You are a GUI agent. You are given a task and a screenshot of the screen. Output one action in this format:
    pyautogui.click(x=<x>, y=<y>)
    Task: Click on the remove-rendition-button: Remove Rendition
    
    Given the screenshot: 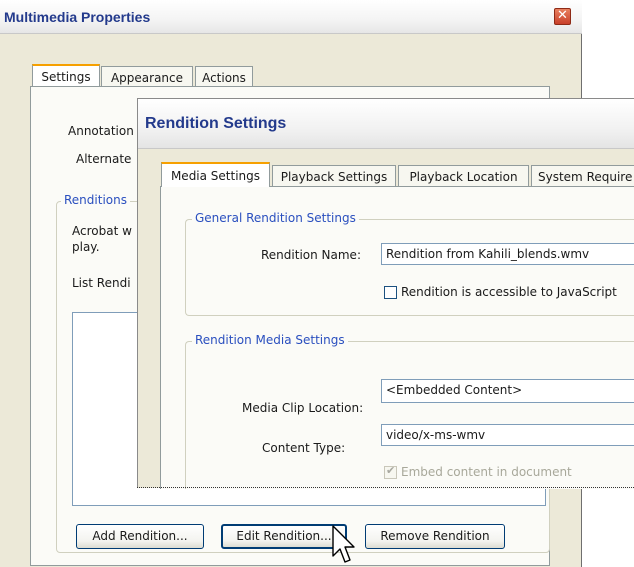 What is the action you would take?
    pyautogui.click(x=435, y=536)
    